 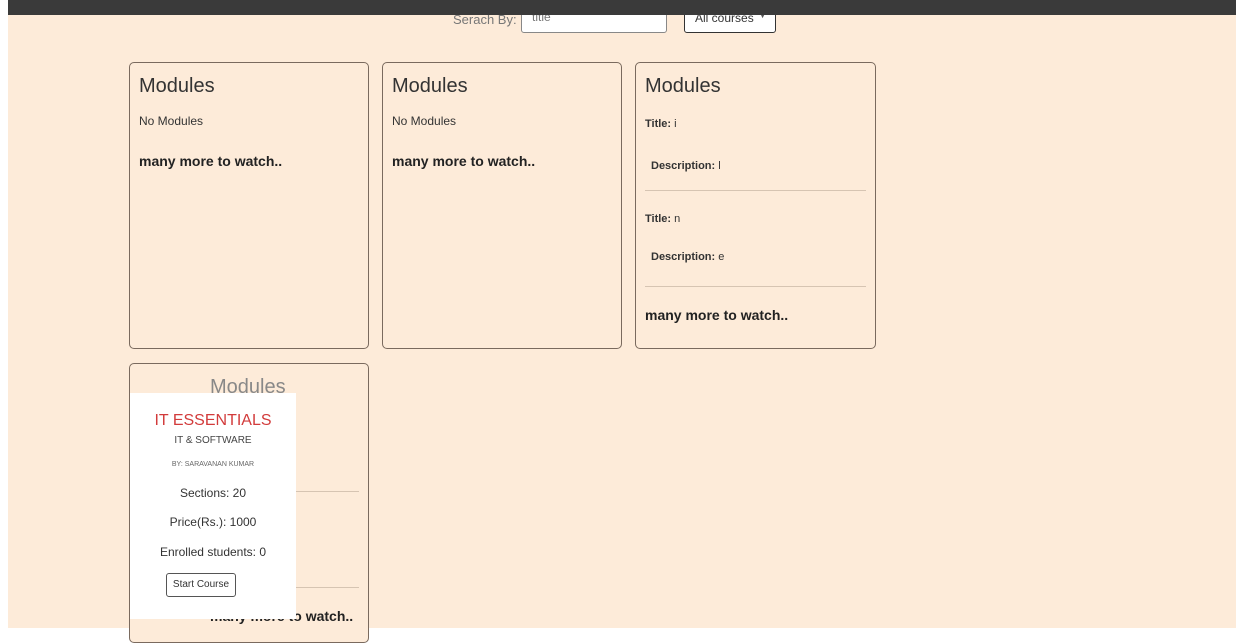 What do you see at coordinates (622, 7) in the screenshot?
I see `top-nav-bar` at bounding box center [622, 7].